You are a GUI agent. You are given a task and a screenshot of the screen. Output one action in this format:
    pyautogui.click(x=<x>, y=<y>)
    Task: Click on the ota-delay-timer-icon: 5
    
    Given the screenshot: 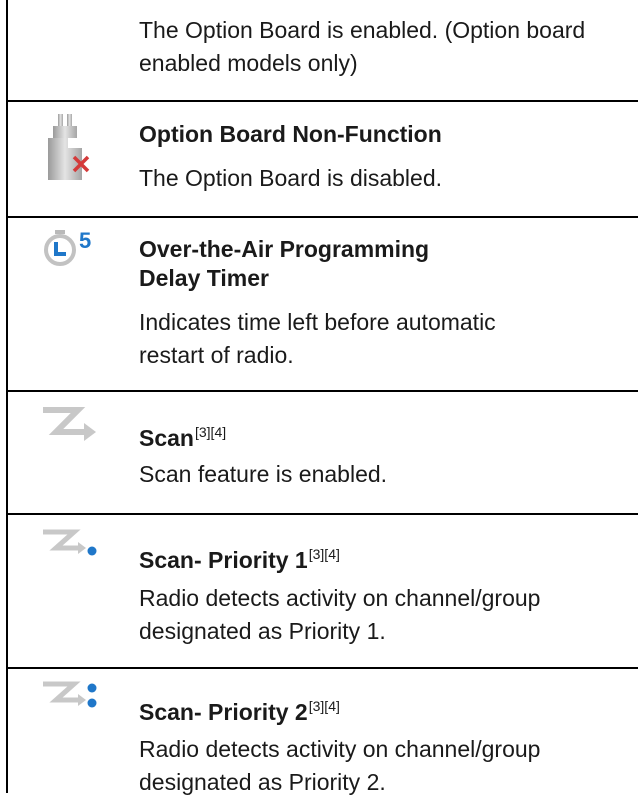 What is the action you would take?
    pyautogui.click(x=68, y=247)
    